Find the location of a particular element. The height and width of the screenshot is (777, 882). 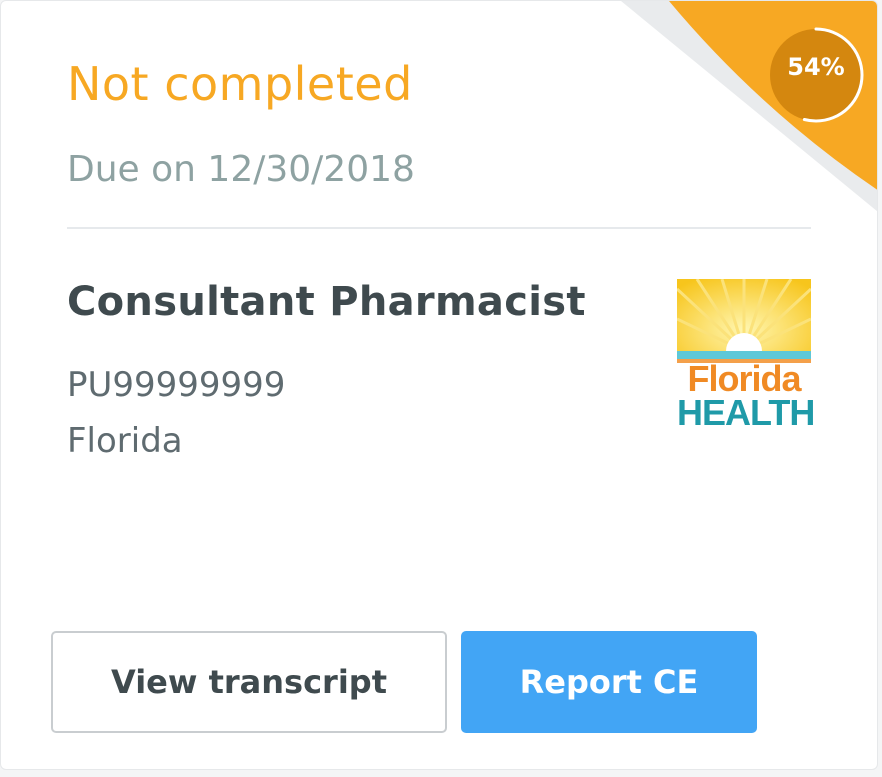

report-ce-button: Report CE is located at coordinates (609, 682).